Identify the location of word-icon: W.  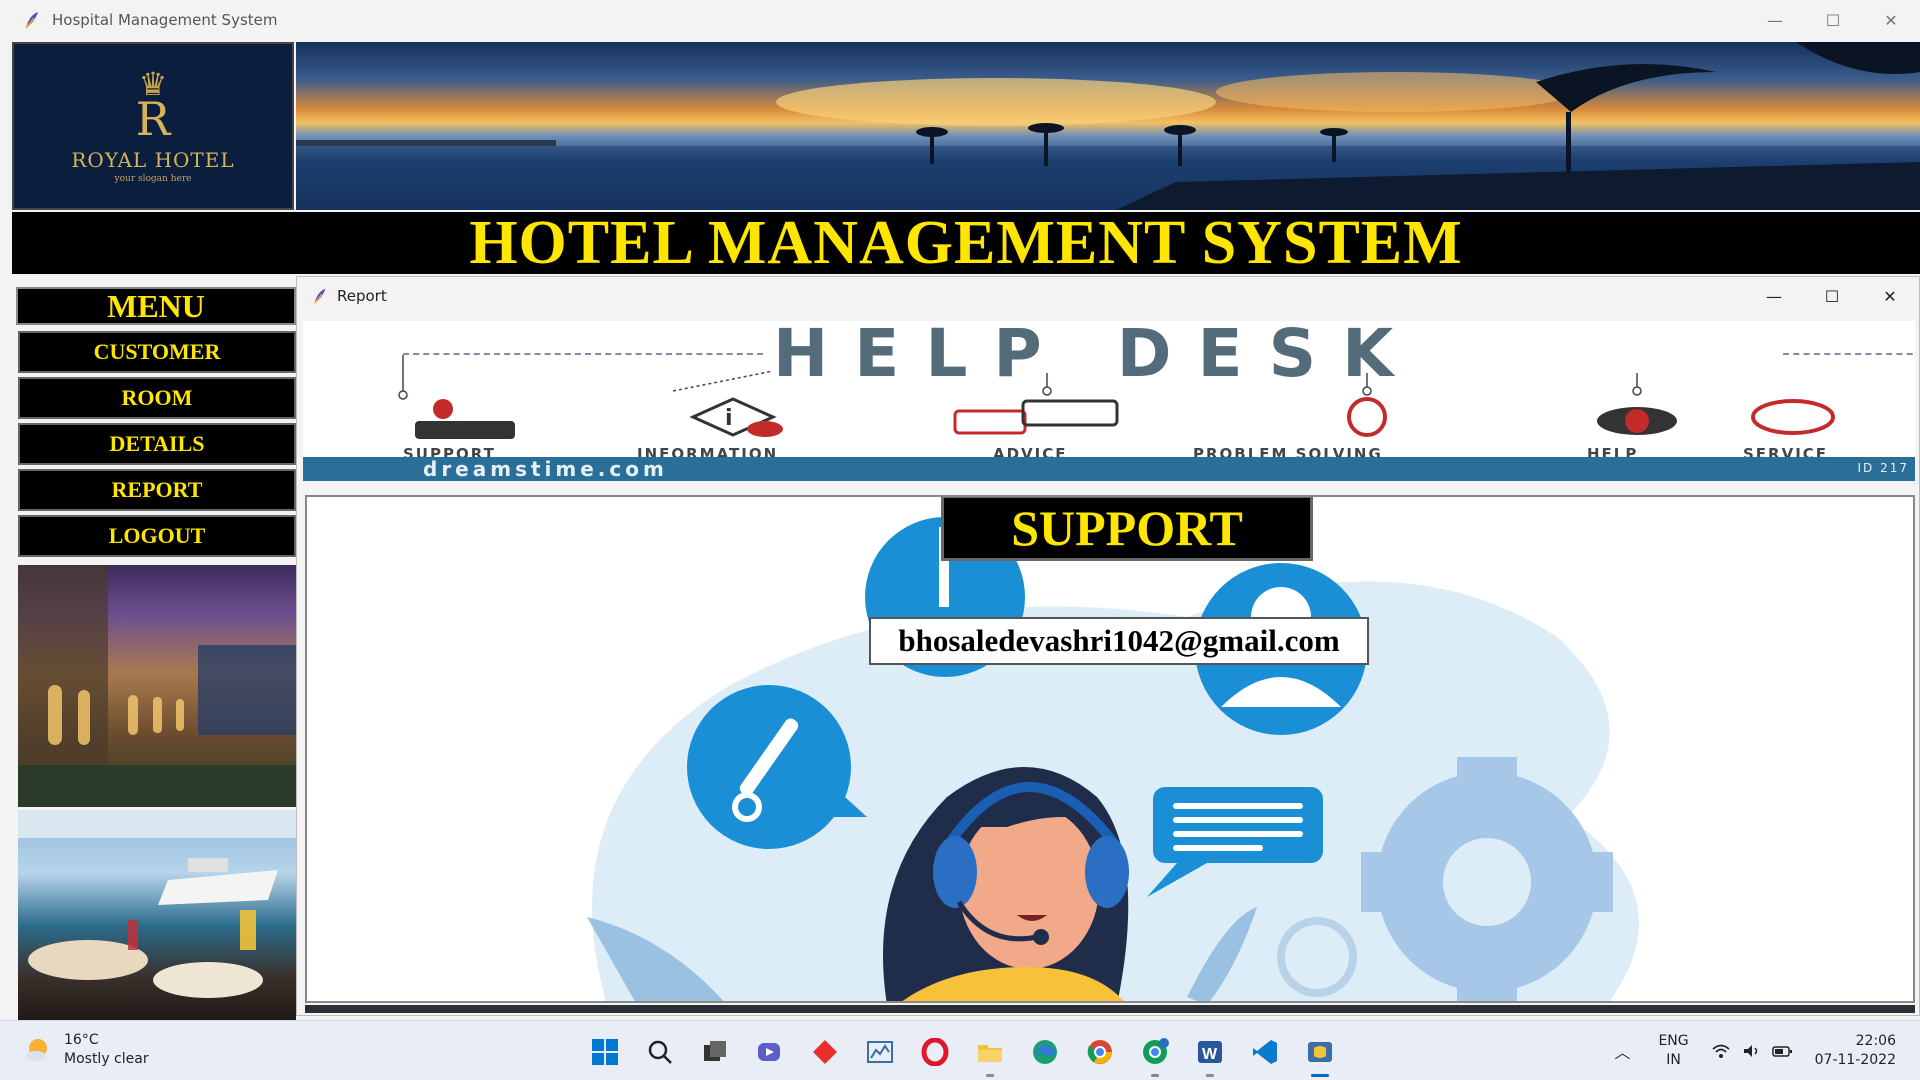
(1210, 1054).